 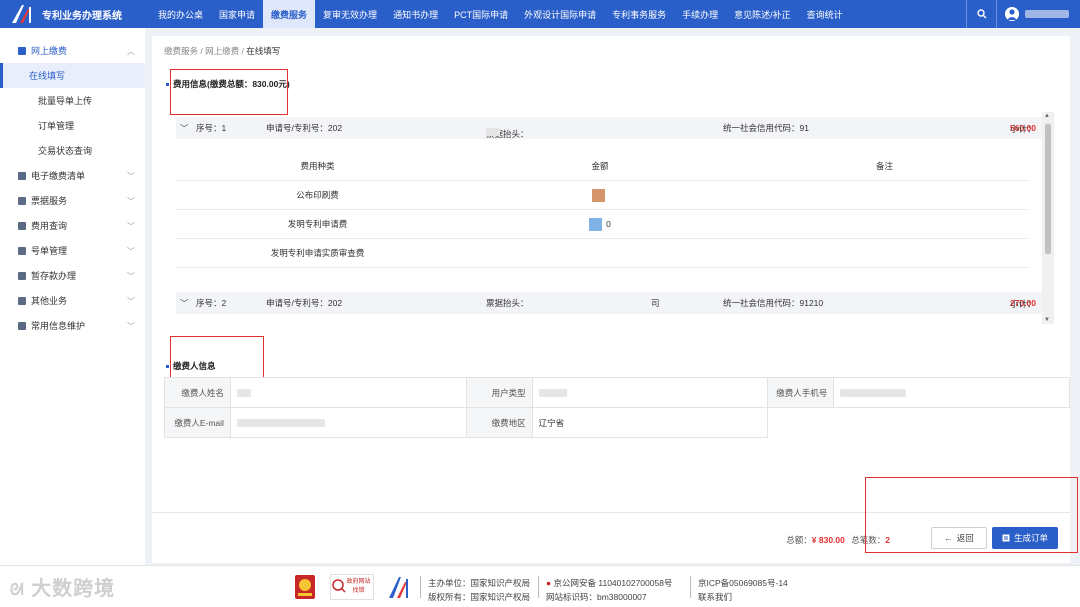 What do you see at coordinates (23, 14) in the screenshot?
I see `cnipa-logo-icon` at bounding box center [23, 14].